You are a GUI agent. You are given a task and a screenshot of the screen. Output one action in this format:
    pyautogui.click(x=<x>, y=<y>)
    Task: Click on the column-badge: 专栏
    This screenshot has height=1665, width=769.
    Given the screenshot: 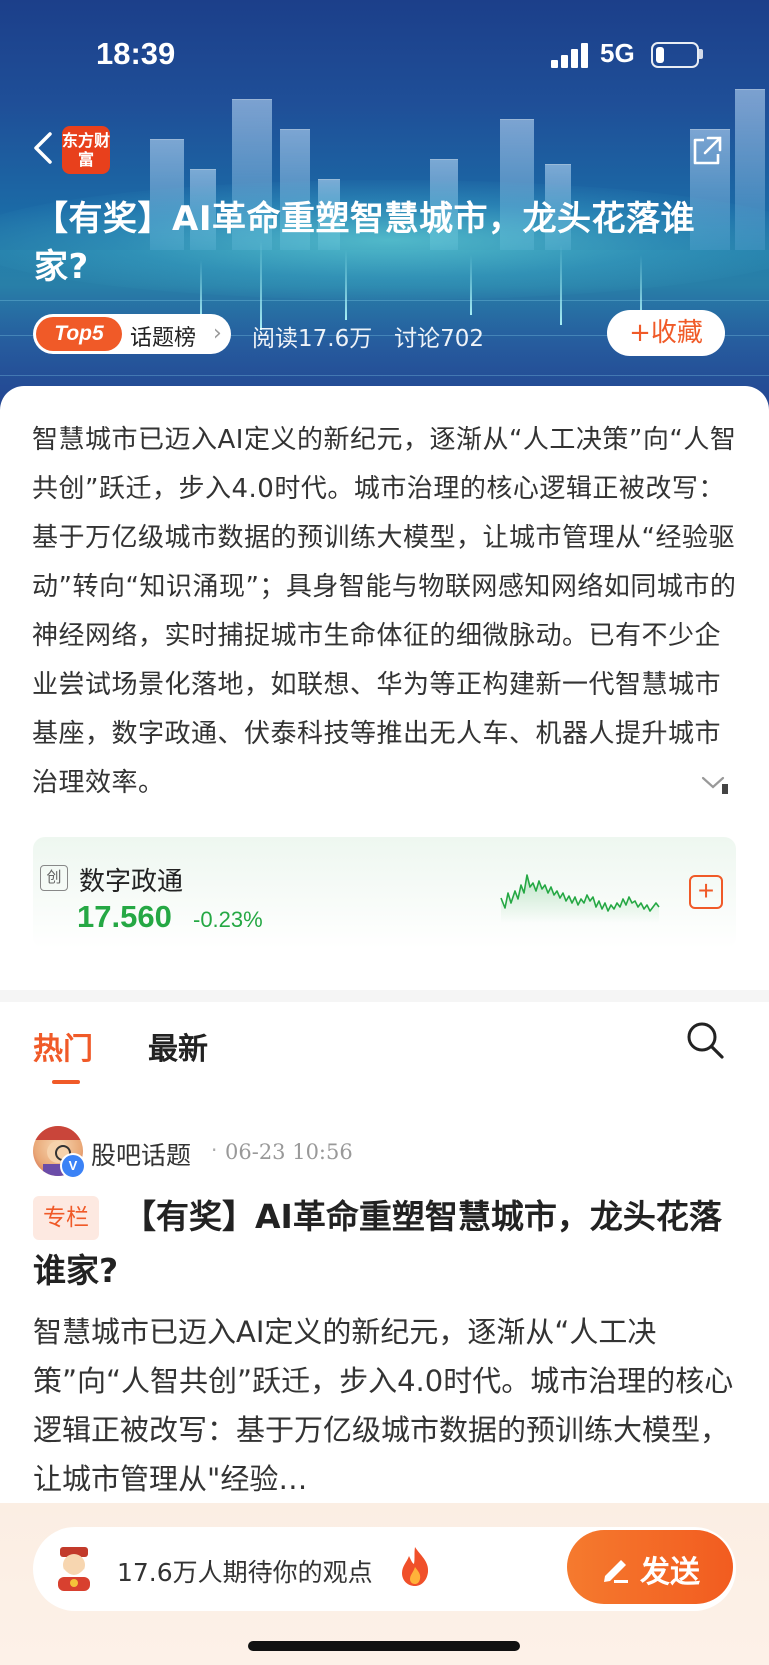 What is the action you would take?
    pyautogui.click(x=66, y=1218)
    